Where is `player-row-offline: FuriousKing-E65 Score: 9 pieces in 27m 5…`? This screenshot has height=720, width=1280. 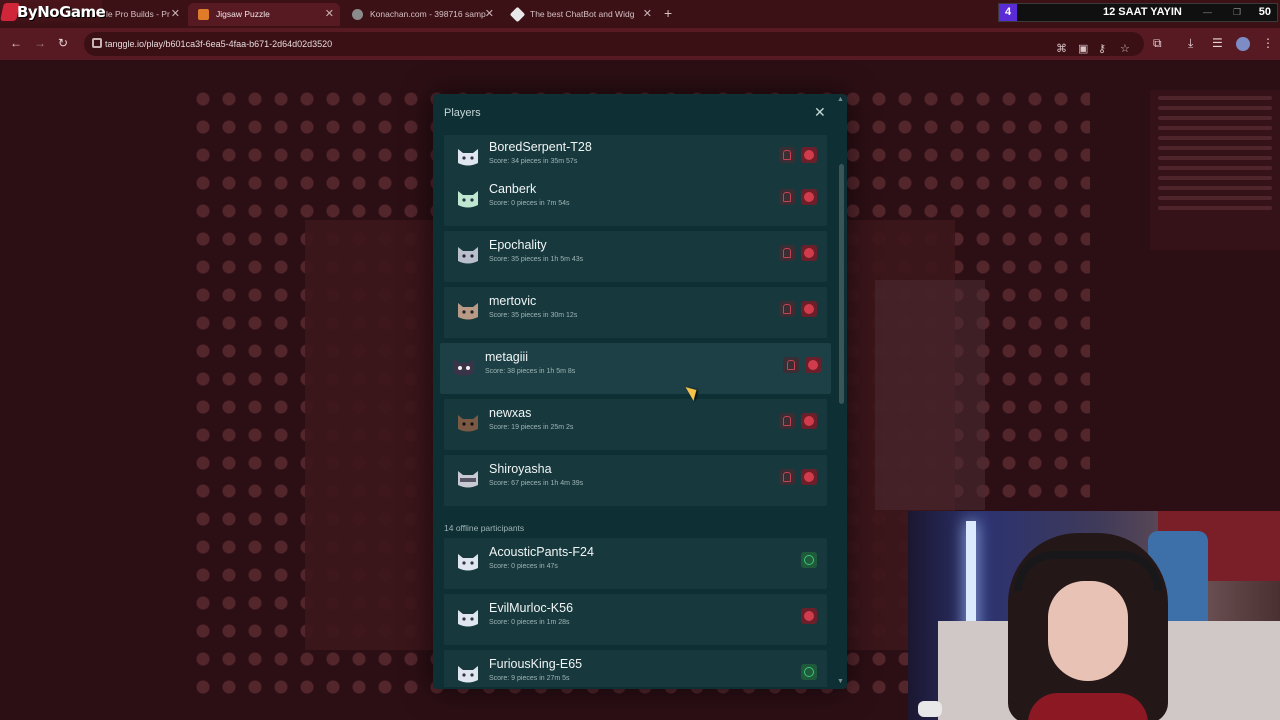 player-row-offline: FuriousKing-E65 Score: 9 pieces in 27m 5… is located at coordinates (635, 668).